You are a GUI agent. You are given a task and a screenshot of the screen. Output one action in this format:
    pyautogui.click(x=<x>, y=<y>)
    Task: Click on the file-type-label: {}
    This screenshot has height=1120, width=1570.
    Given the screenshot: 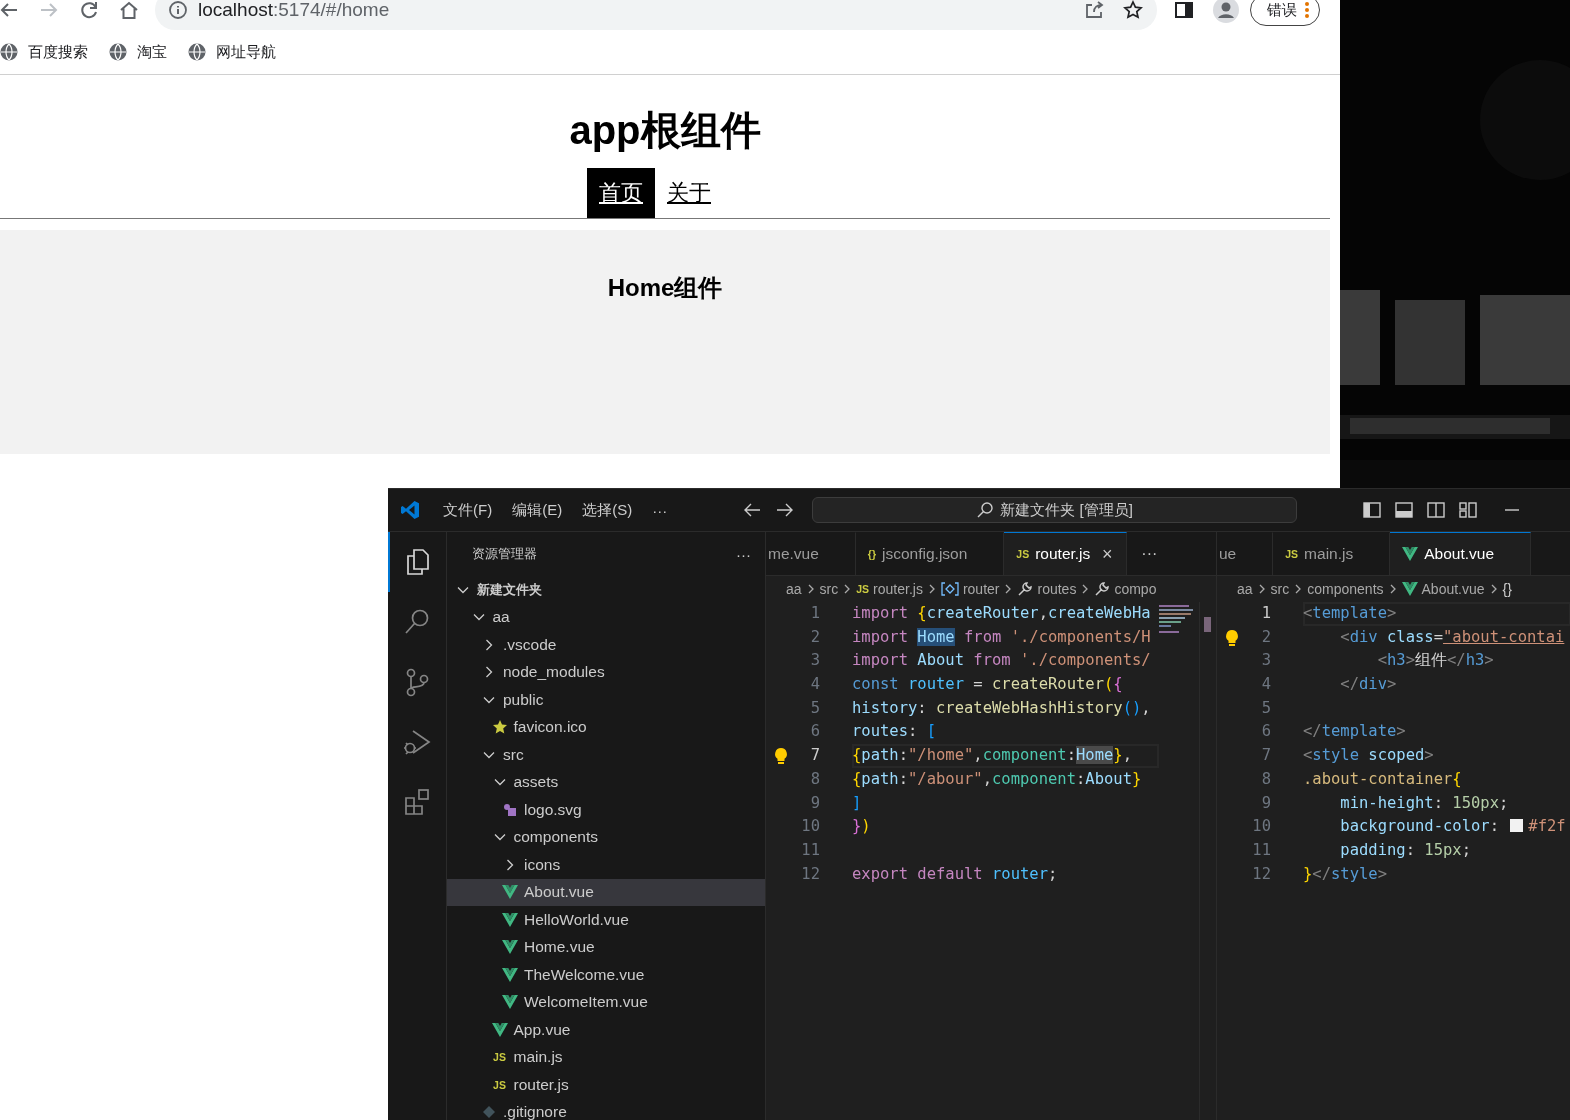 What is the action you would take?
    pyautogui.click(x=872, y=554)
    